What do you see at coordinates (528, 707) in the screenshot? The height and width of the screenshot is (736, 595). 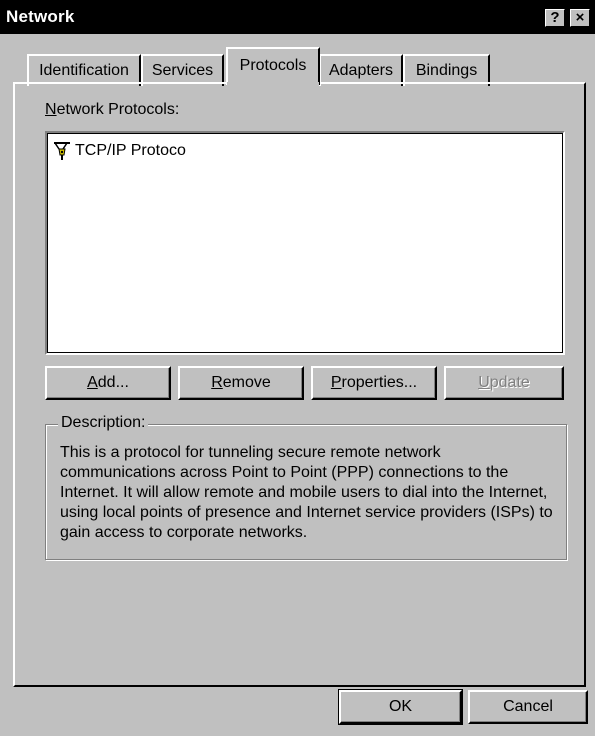 I see `cancel-button: Cancel` at bounding box center [528, 707].